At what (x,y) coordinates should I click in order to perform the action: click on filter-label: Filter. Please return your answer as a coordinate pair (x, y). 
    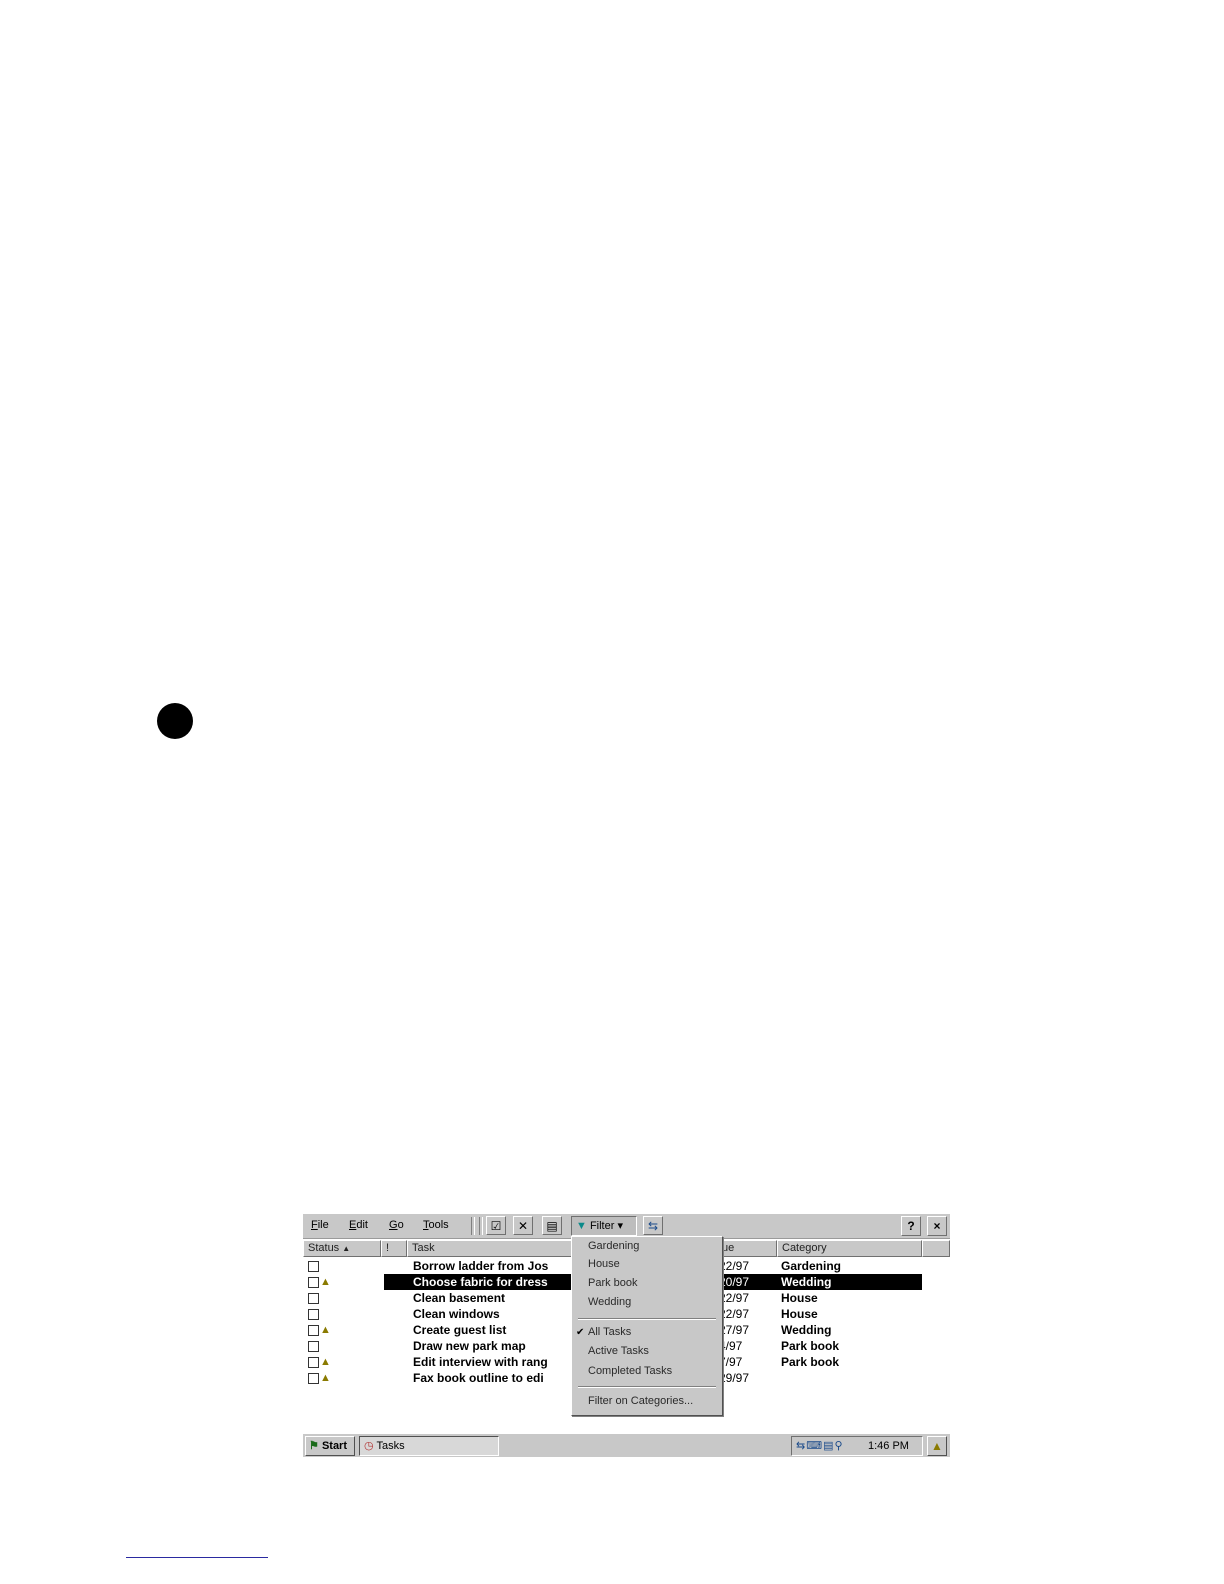
    Looking at the image, I should click on (602, 1226).